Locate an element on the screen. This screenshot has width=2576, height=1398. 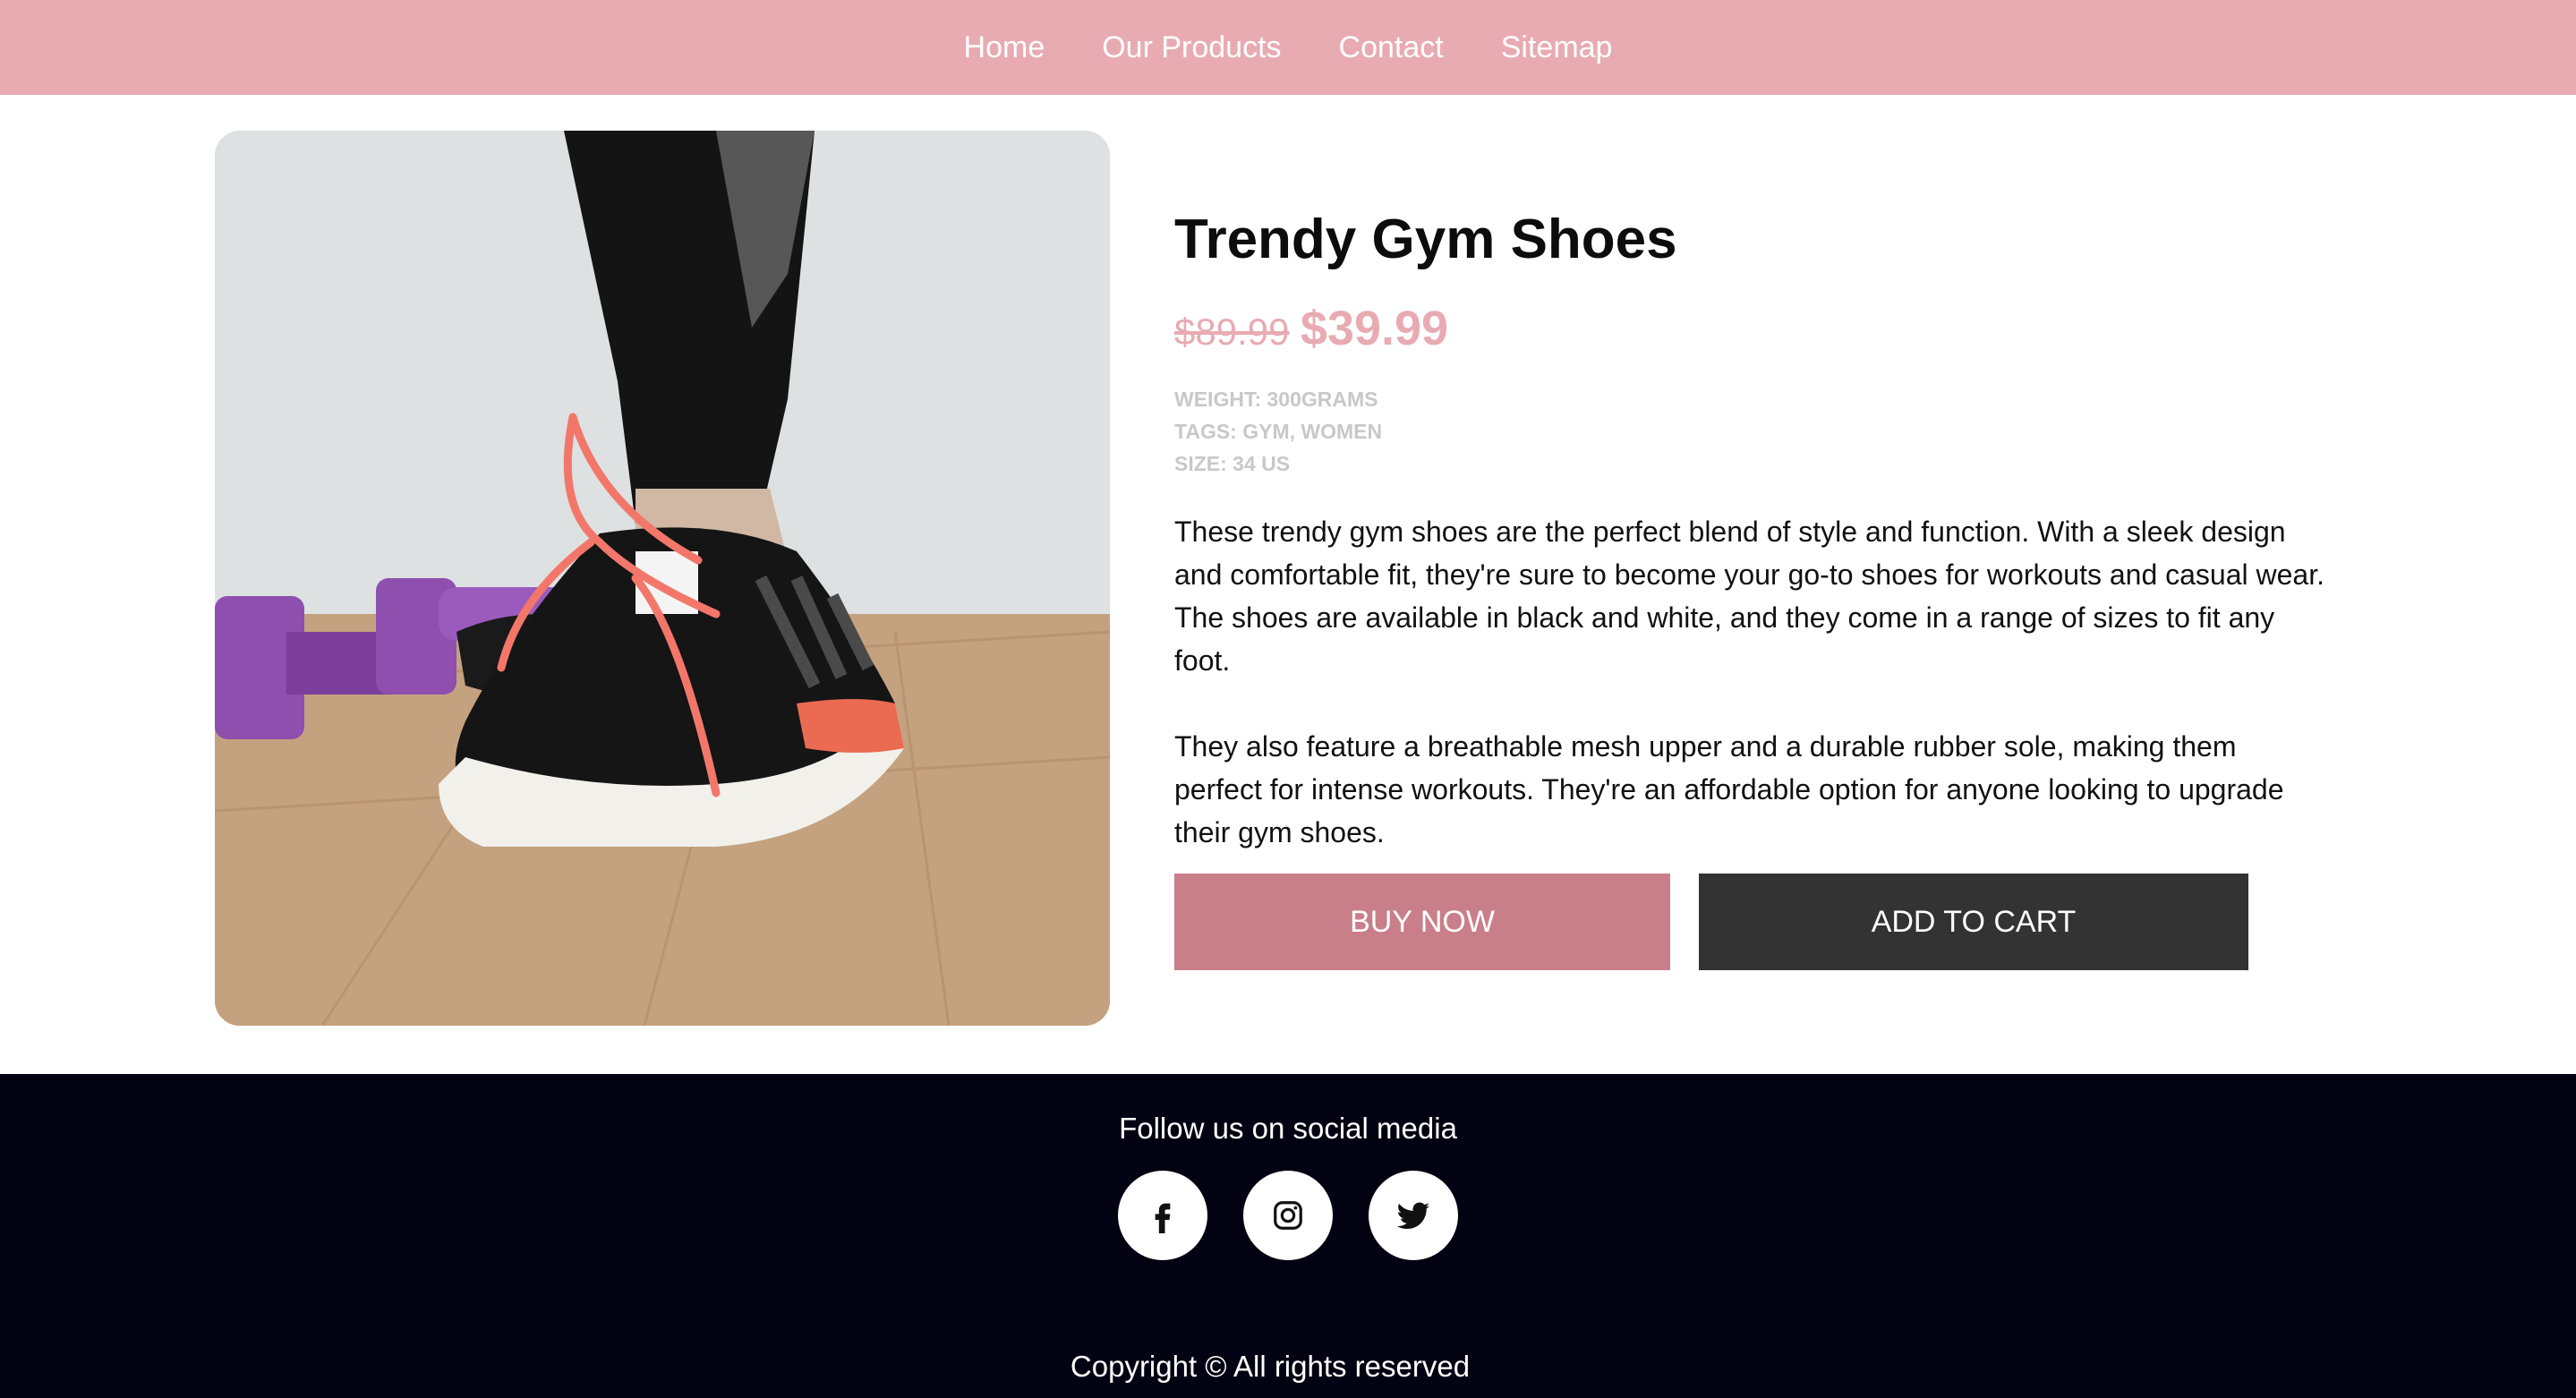
nav-home: Home is located at coordinates (1004, 47).